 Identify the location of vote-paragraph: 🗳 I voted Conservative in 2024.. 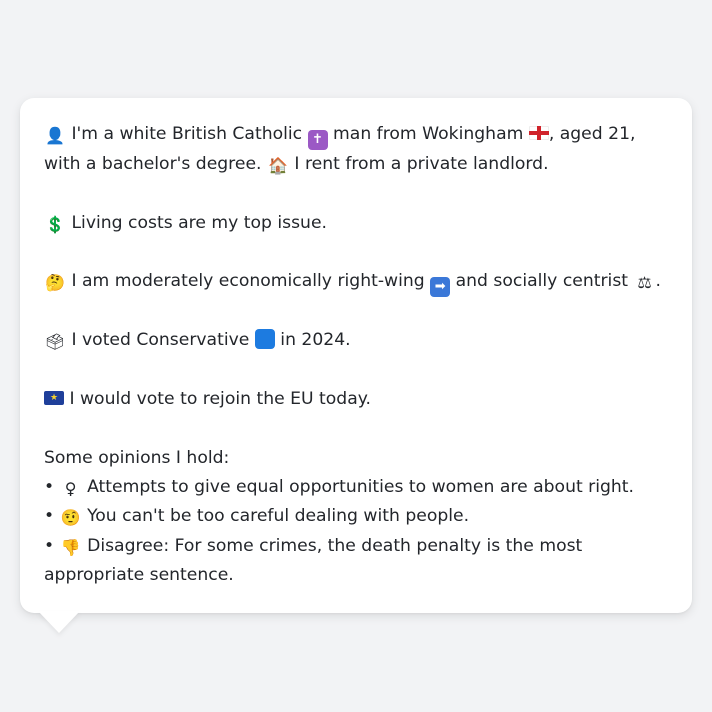
(356, 340).